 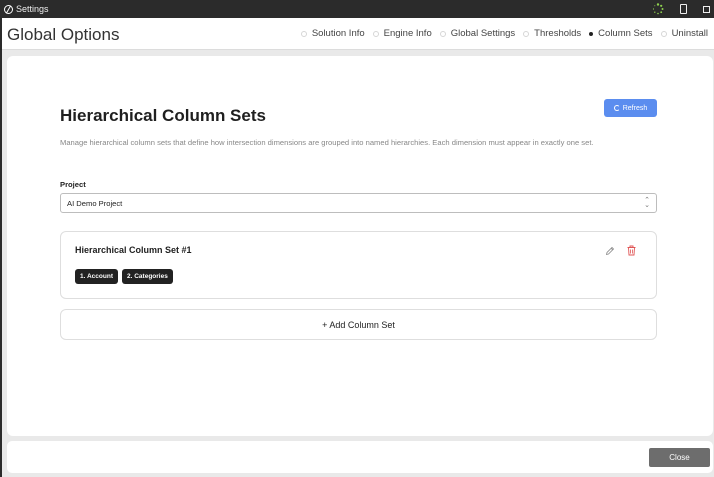 What do you see at coordinates (32, 9) in the screenshot?
I see `window-title: Settings` at bounding box center [32, 9].